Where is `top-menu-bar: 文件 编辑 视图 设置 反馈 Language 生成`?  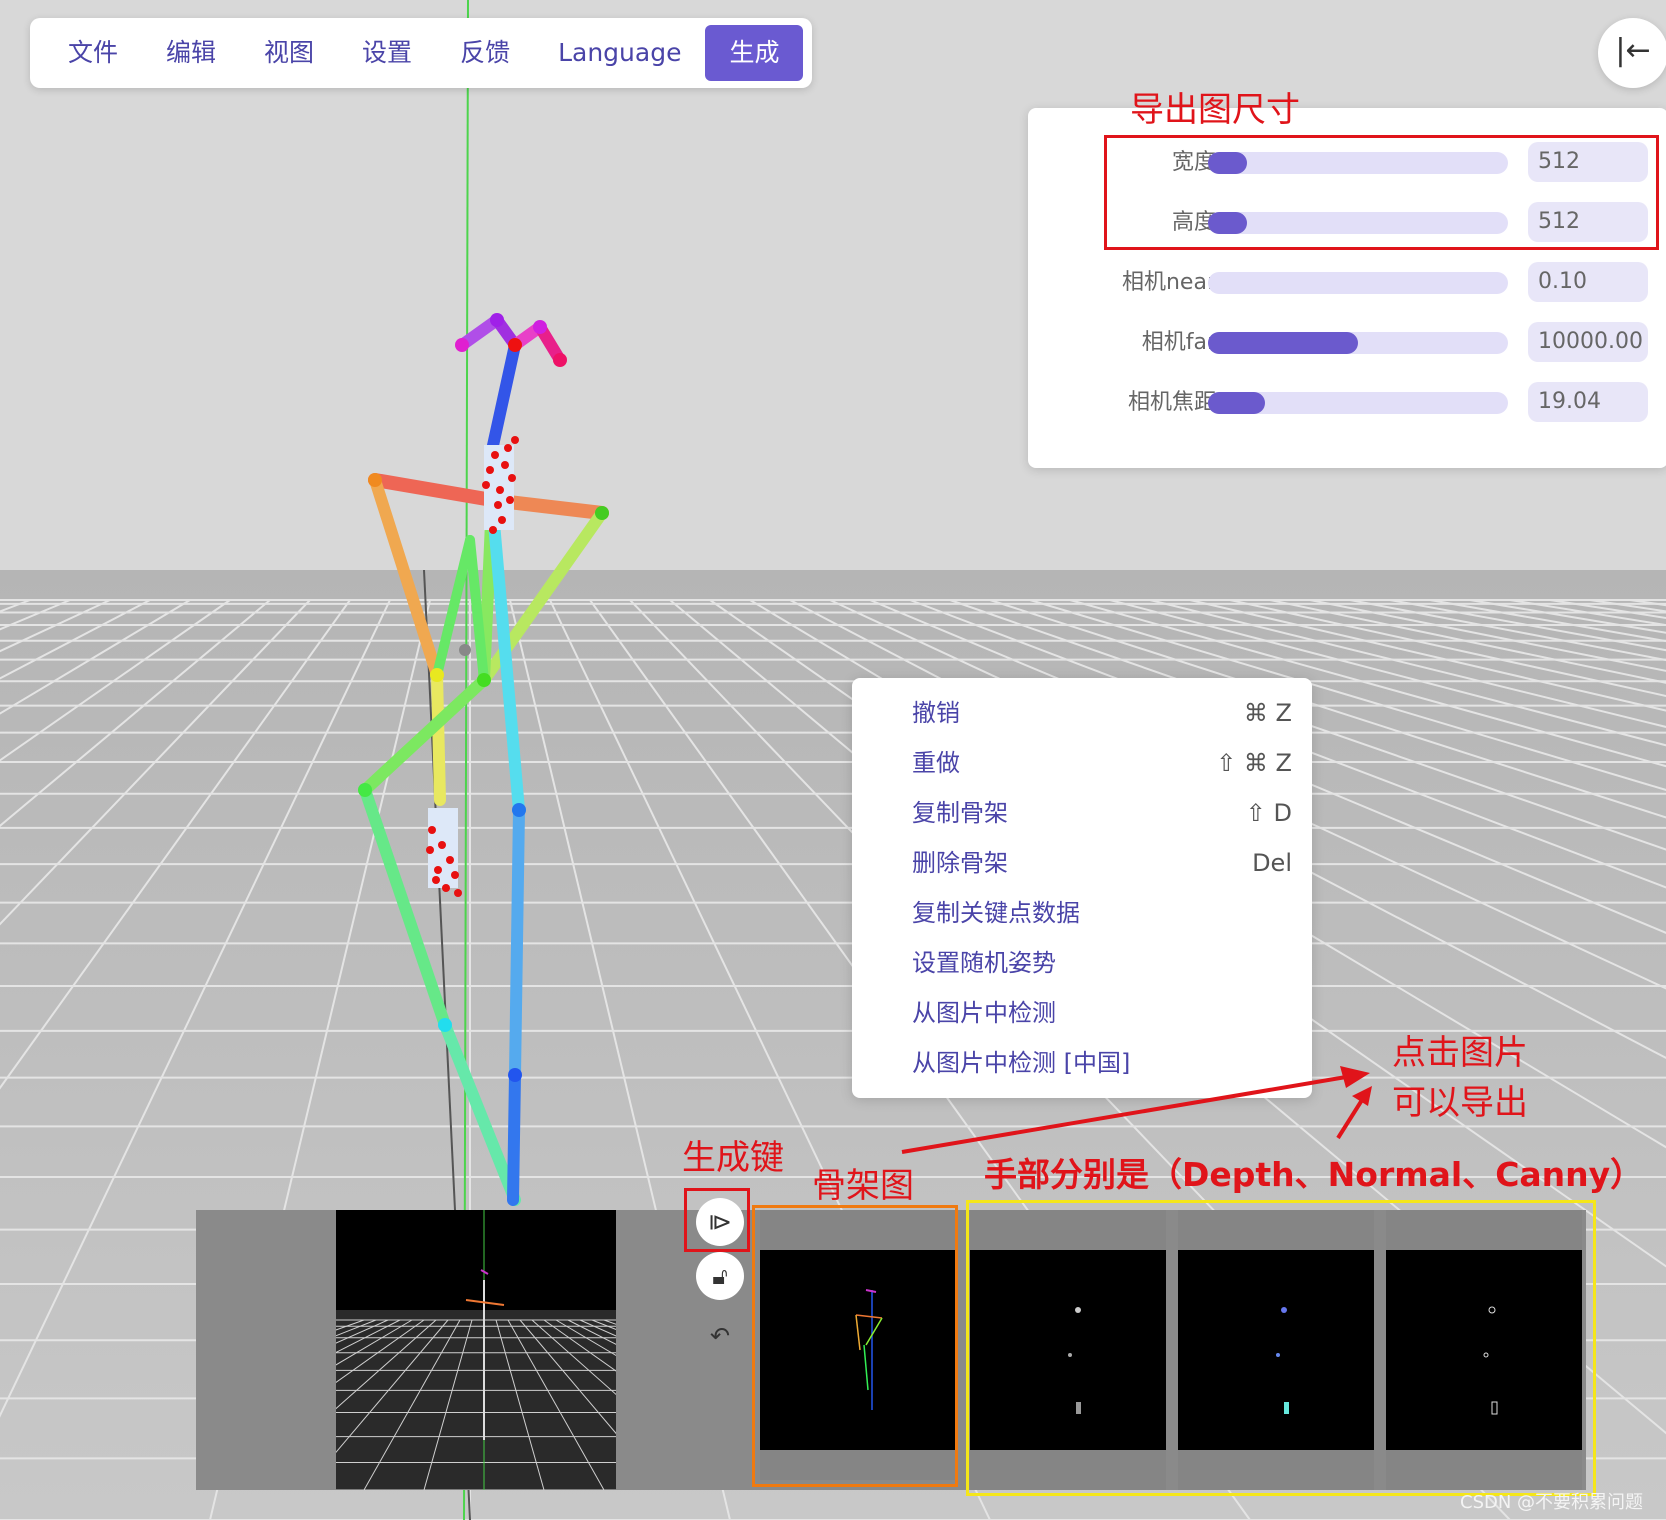
top-menu-bar: 文件 编辑 视图 设置 反馈 Language 生成 is located at coordinates (421, 53).